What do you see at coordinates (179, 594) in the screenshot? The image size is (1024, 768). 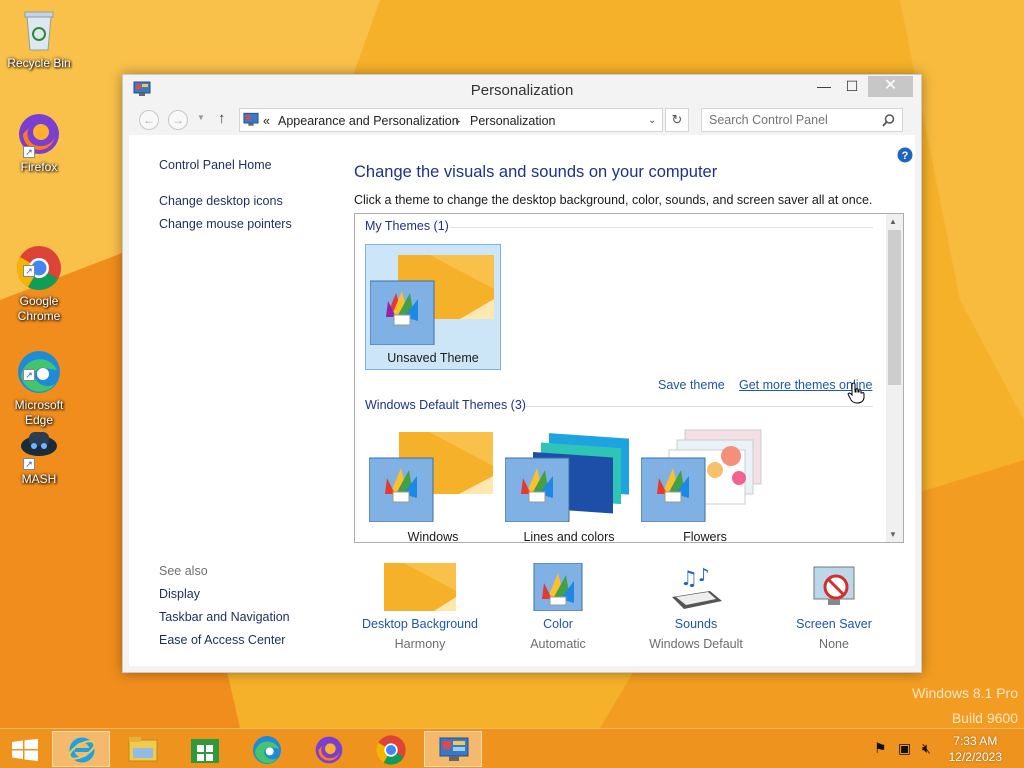 I see `display-link: Display` at bounding box center [179, 594].